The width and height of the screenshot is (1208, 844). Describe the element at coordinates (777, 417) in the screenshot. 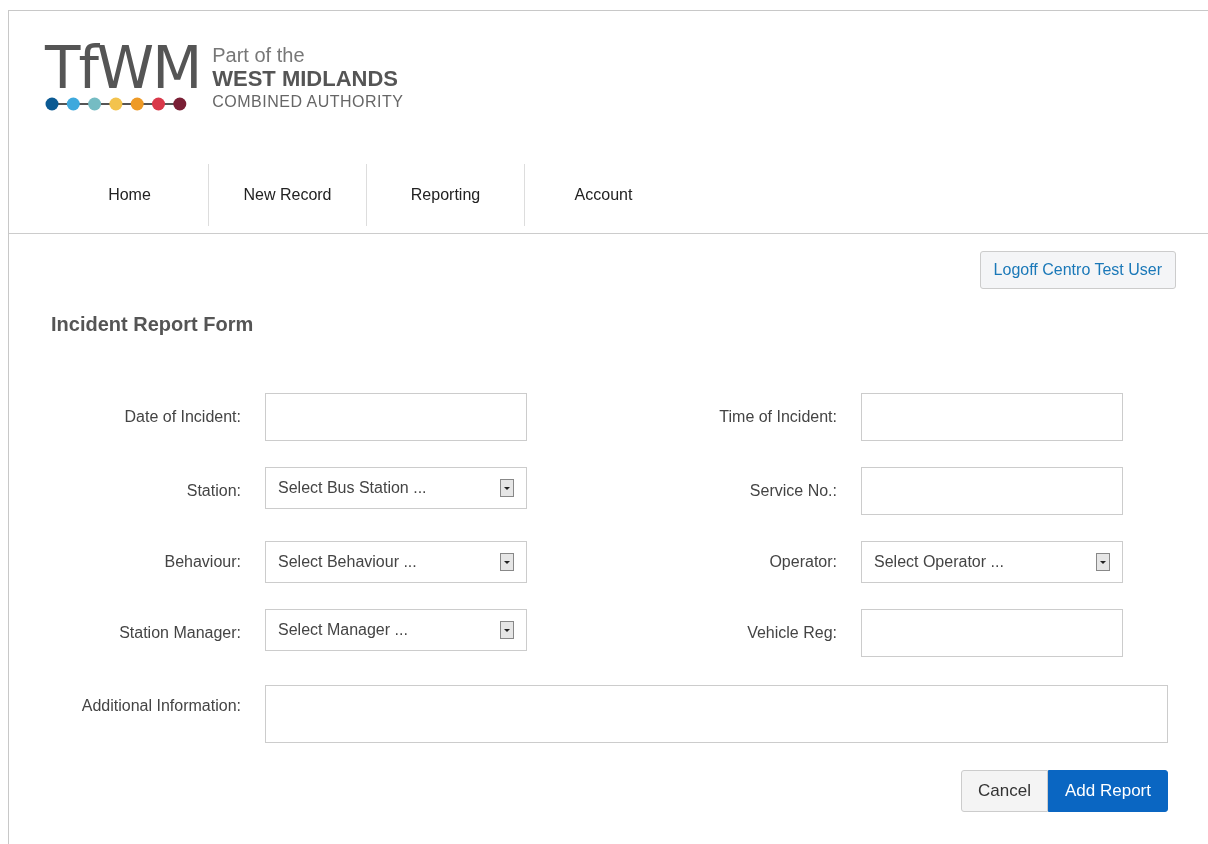

I see `field-label: Time of Incident:` at that location.